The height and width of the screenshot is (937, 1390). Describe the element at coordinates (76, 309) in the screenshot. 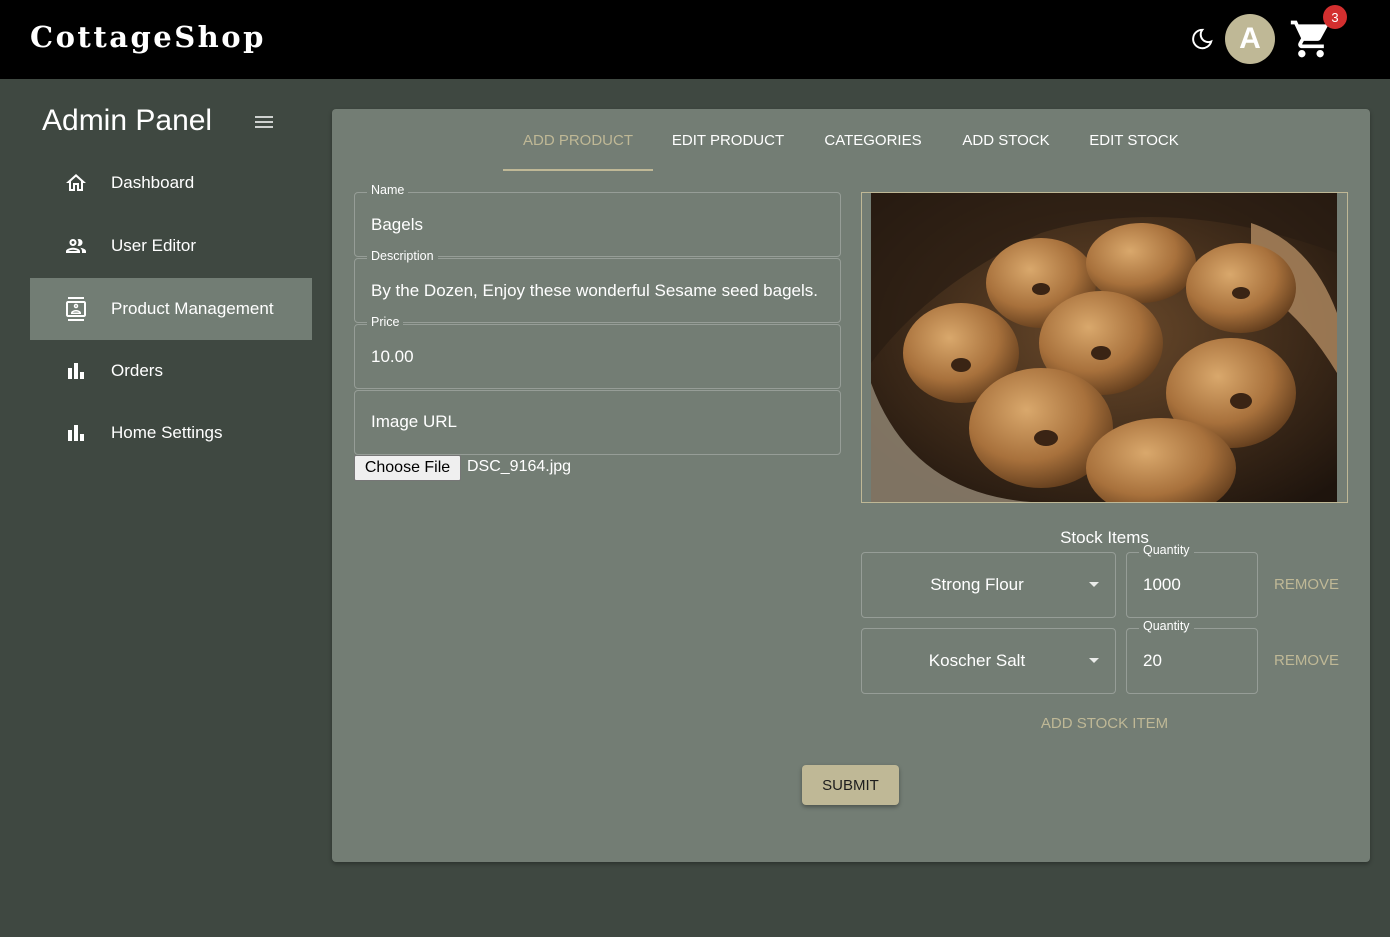

I see `contact-card-icon` at that location.